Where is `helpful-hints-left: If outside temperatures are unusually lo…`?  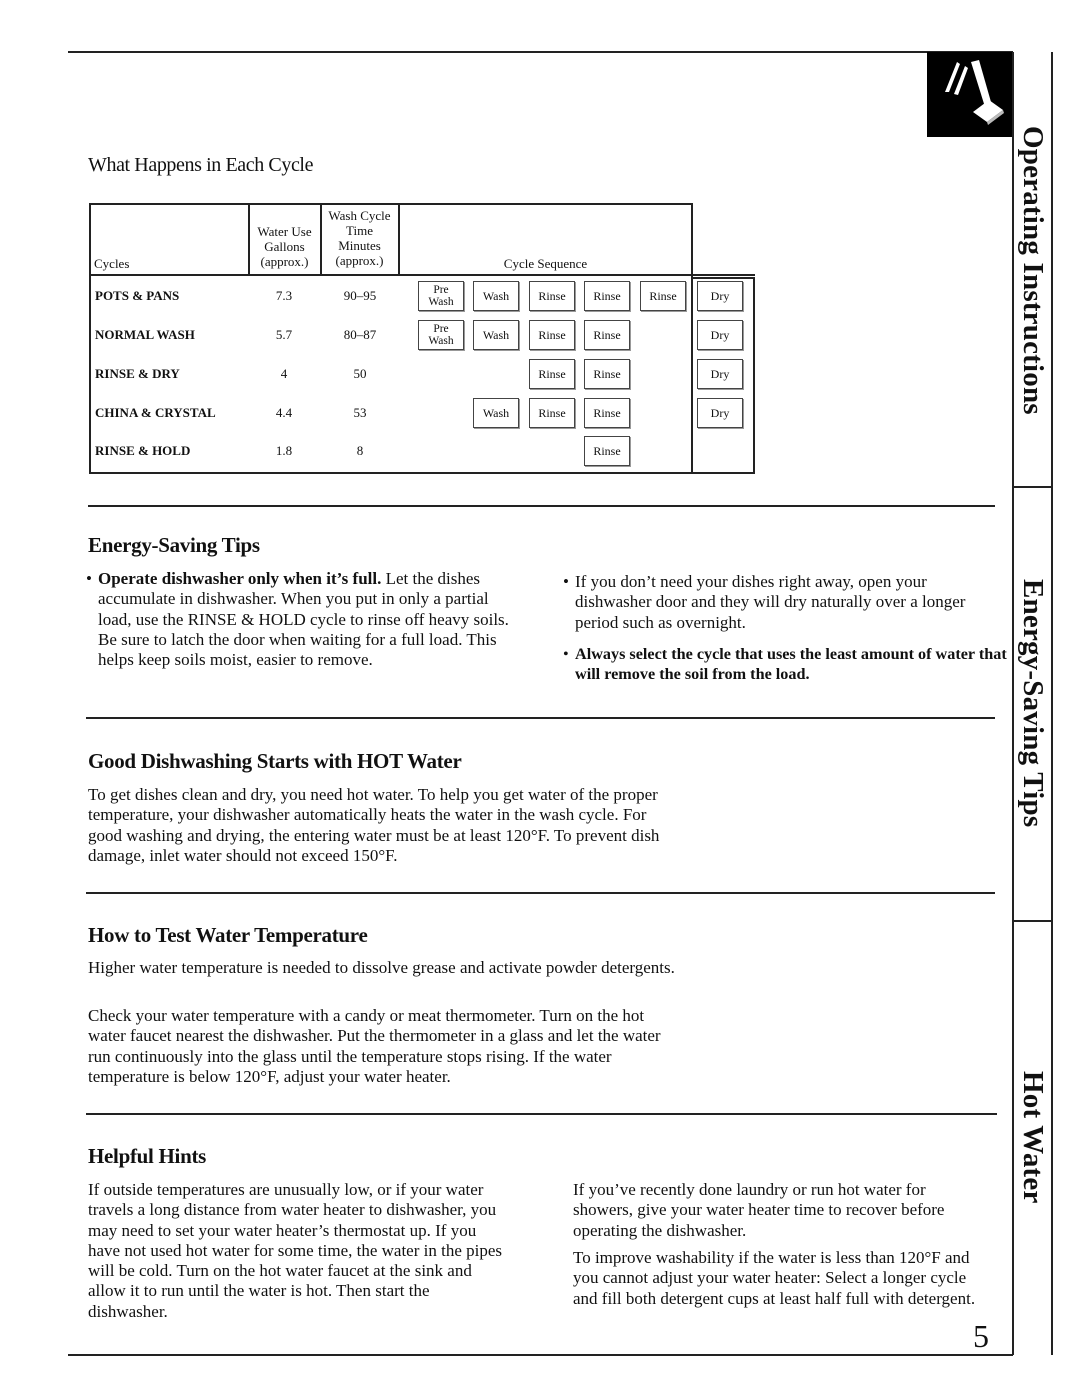 helpful-hints-left: If outside temperatures are unusually lo… is located at coordinates (295, 1250).